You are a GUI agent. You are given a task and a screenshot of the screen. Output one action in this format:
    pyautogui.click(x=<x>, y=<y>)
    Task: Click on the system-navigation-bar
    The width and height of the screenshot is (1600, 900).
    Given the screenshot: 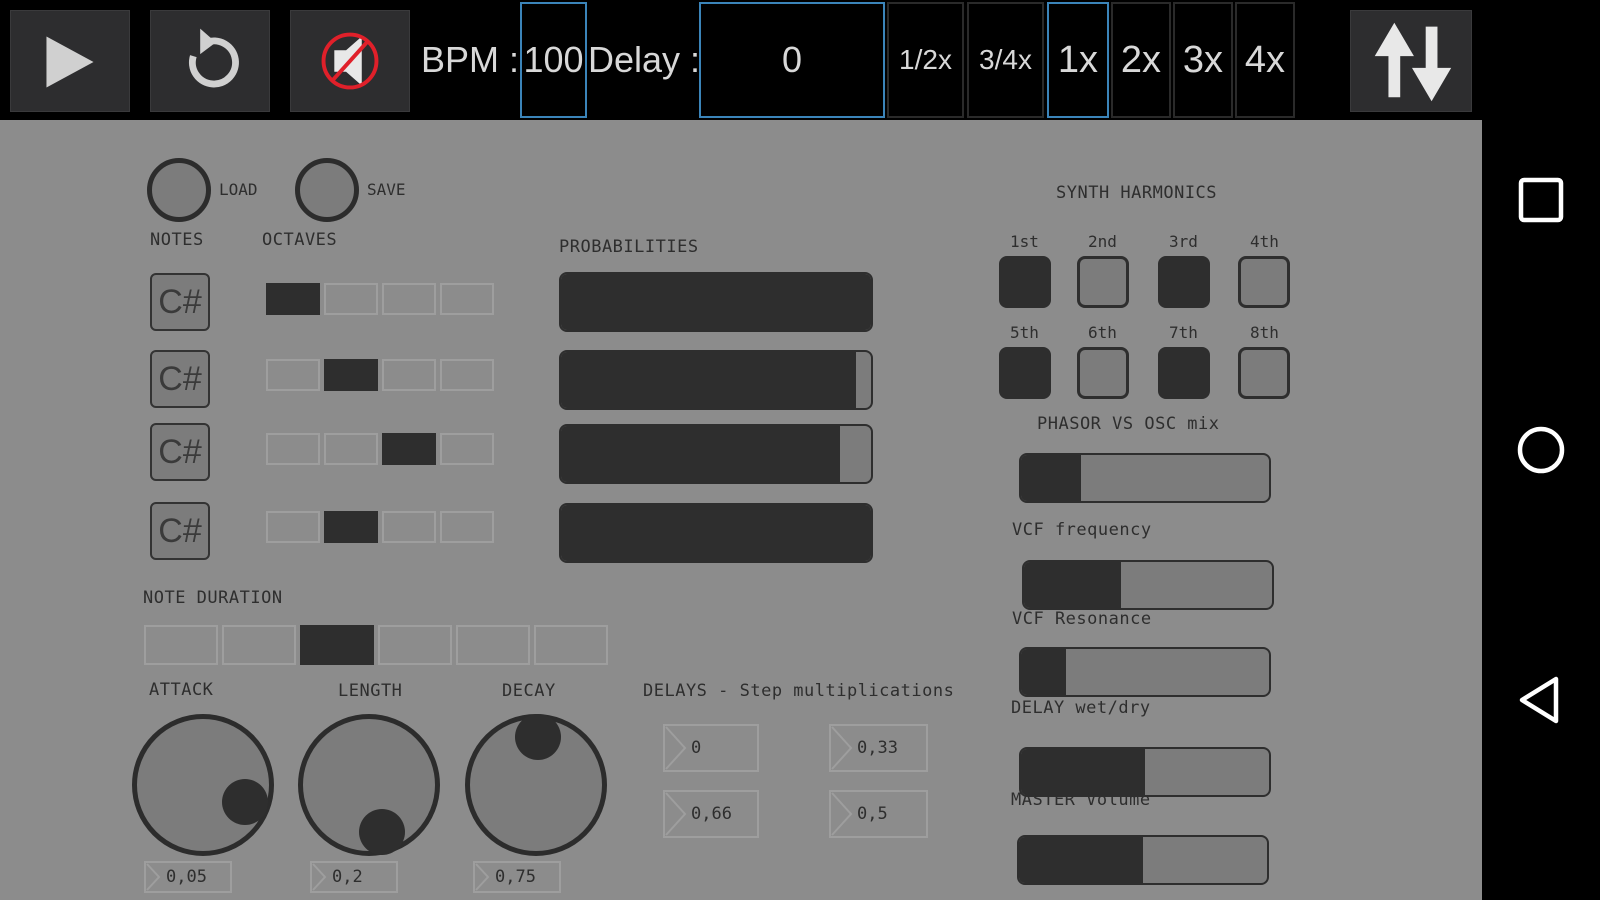 What is the action you would take?
    pyautogui.click(x=1541, y=450)
    